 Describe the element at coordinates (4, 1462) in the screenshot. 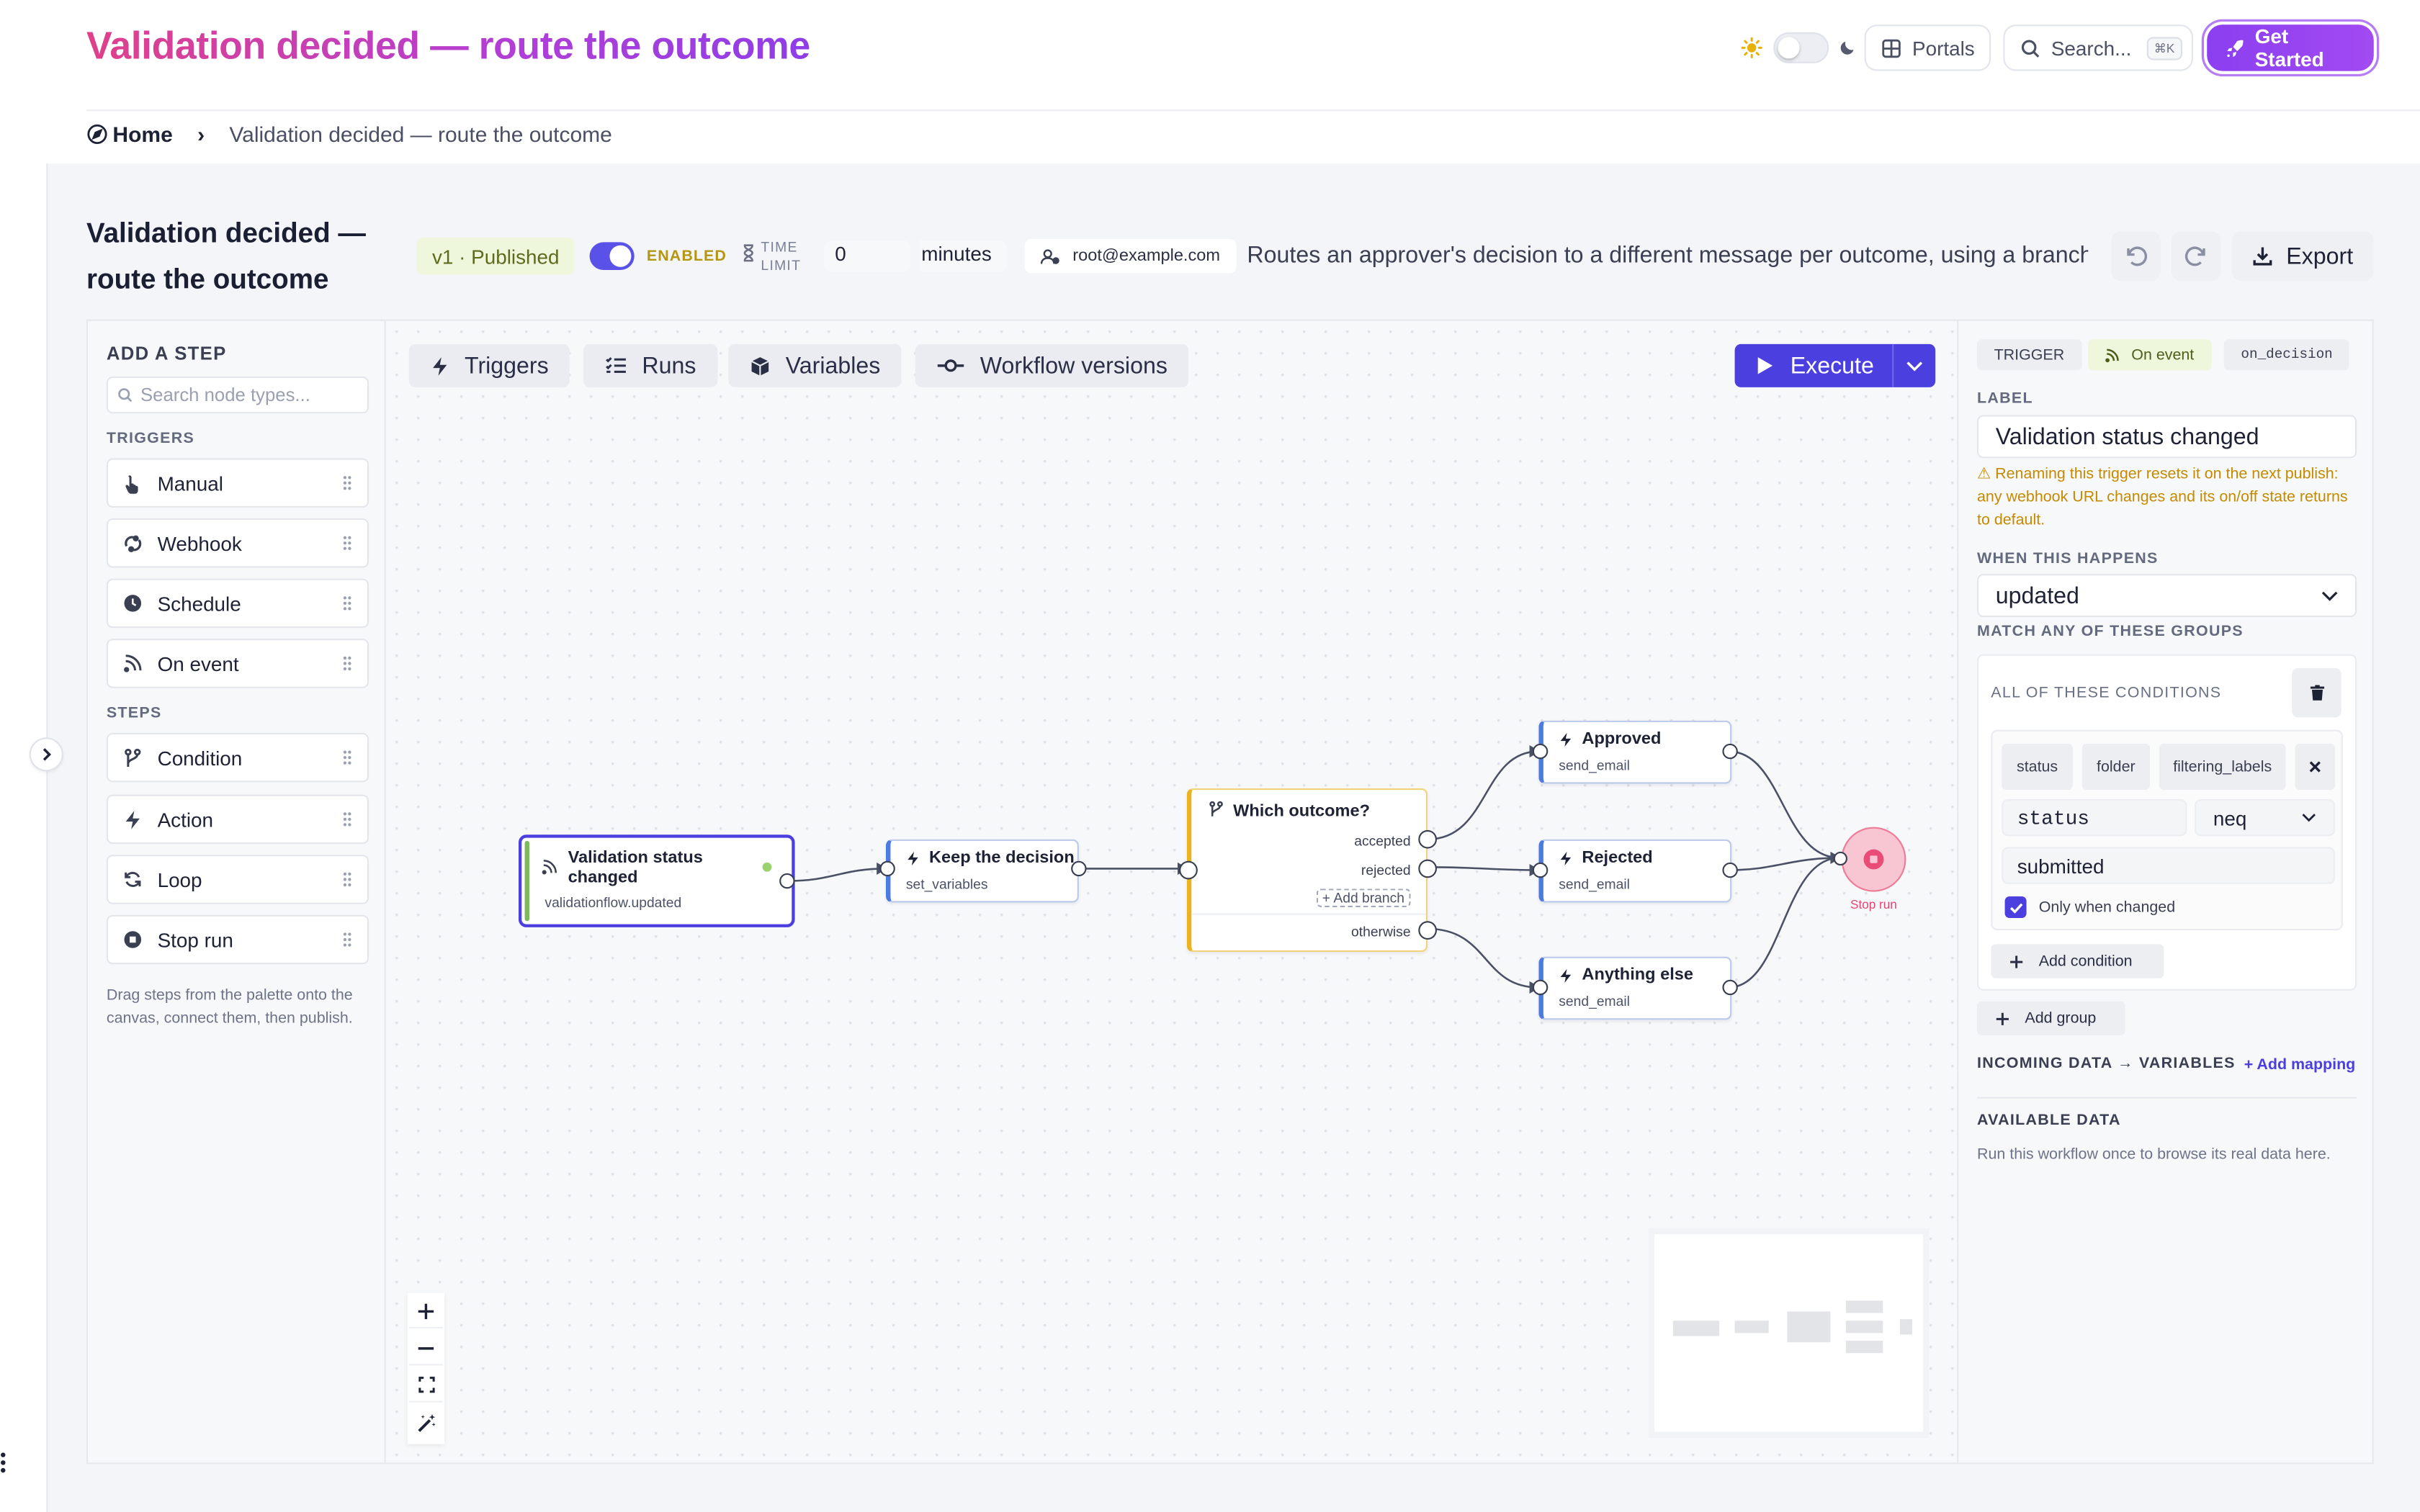

I see `rail-more-icon` at that location.